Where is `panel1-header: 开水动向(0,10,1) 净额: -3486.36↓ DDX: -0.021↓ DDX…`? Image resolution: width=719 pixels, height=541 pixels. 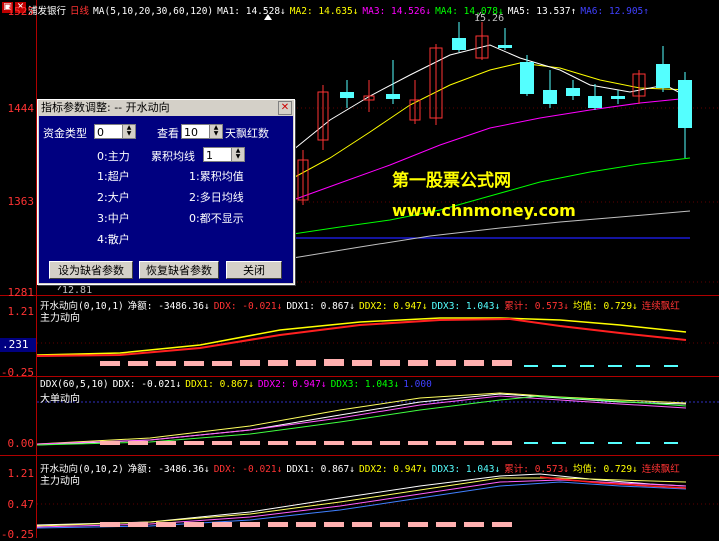
panel1-header: 开水动向(0,10,1) 净额: -3486.36↓ DDX: -0.021↓ DDX… is located at coordinates (362, 305).